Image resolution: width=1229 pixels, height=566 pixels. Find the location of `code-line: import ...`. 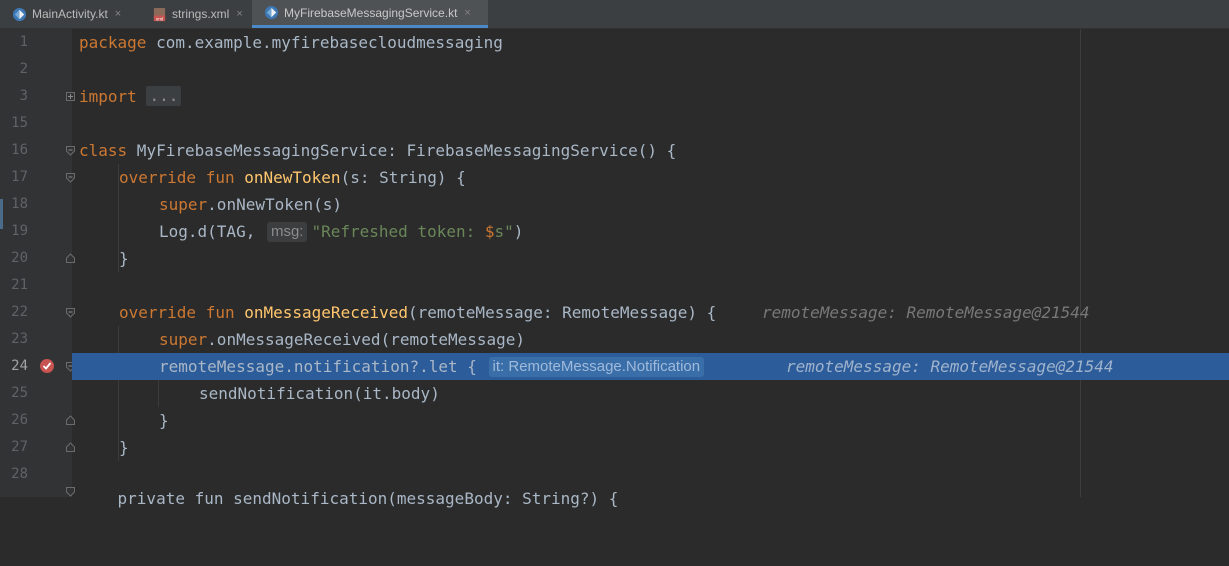

code-line: import ... is located at coordinates (650, 96).